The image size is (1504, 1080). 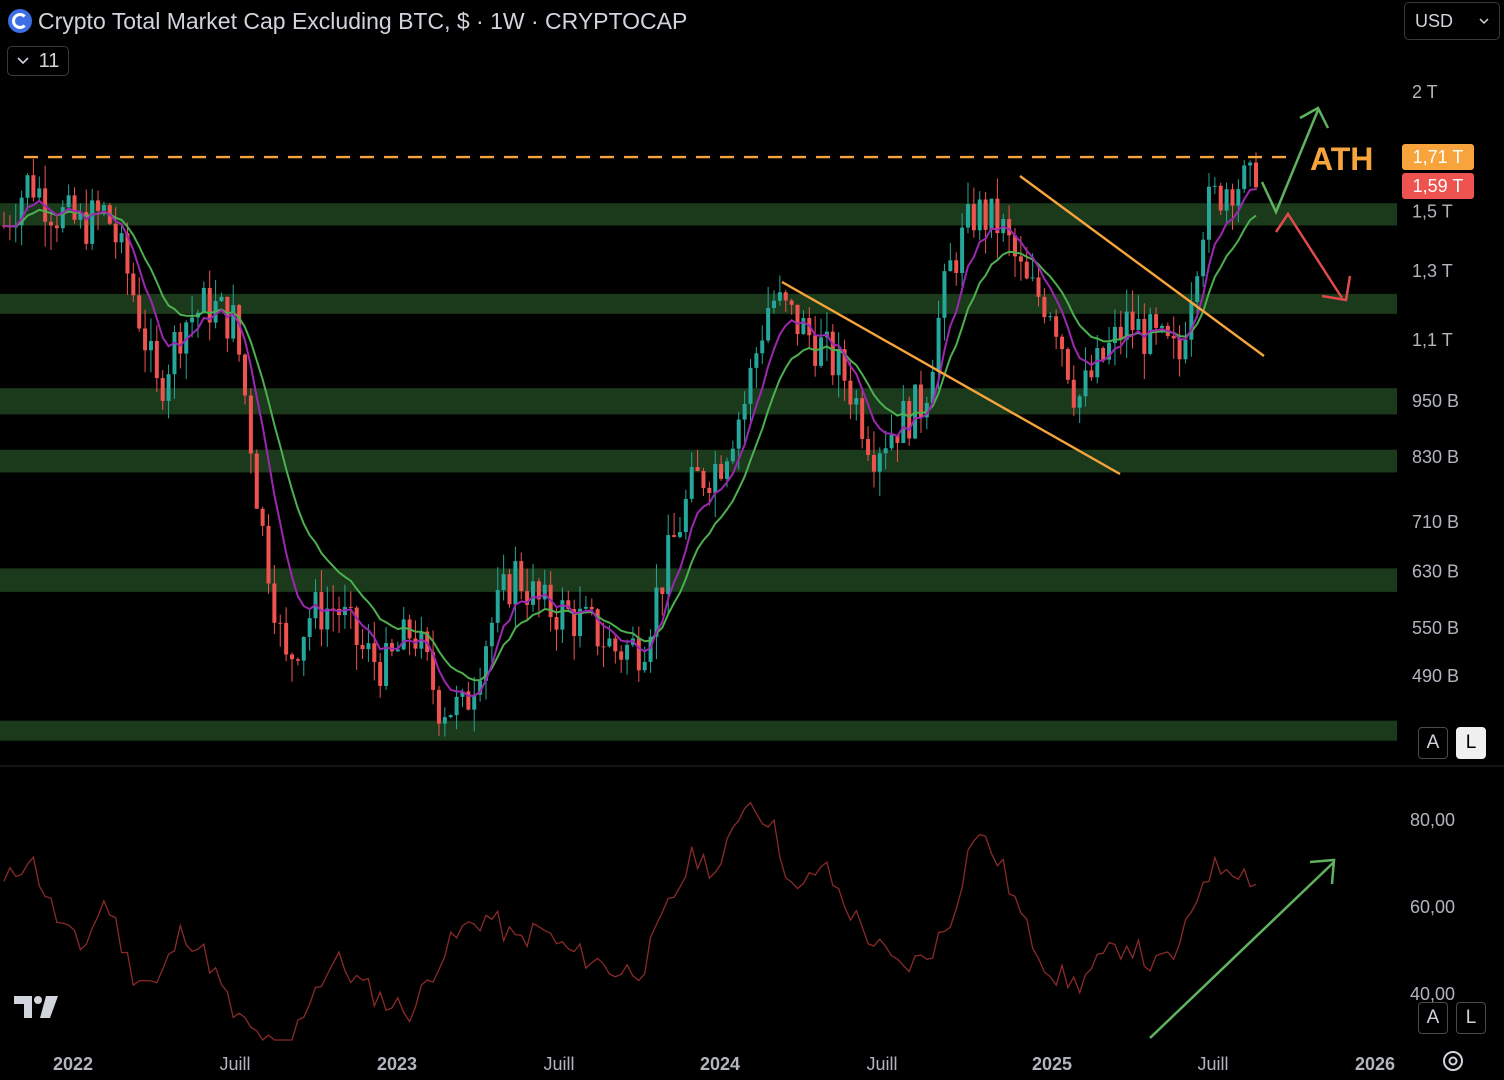 What do you see at coordinates (720, 1064) in the screenshot?
I see `time-tick-label: 2024` at bounding box center [720, 1064].